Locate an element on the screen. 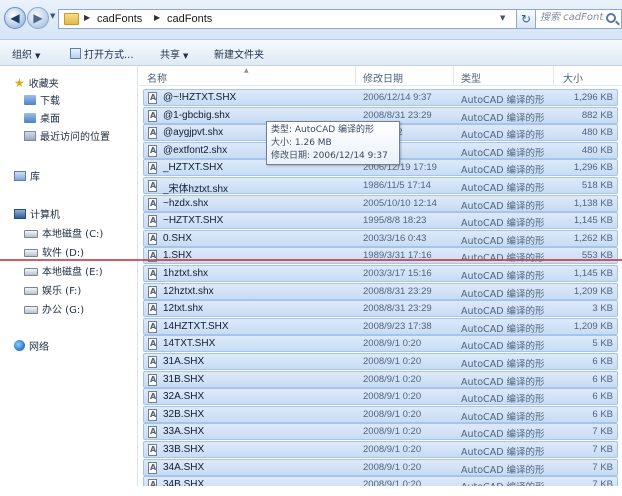 Image resolution: width=622 pixels, height=496 pixels. file-size: 1,138 KB is located at coordinates (593, 203).